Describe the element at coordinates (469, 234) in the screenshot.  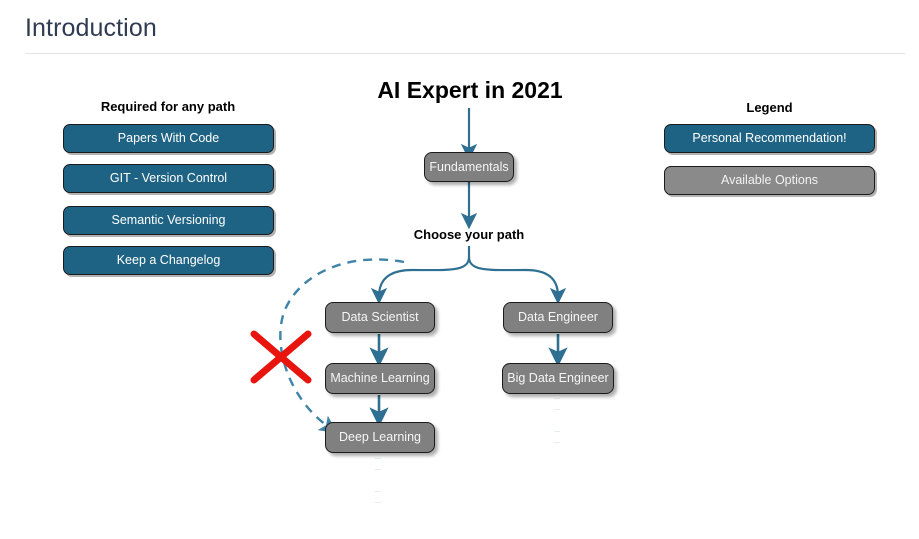
I see `diagram-subtitle-choose-your-path: Choose your path` at that location.